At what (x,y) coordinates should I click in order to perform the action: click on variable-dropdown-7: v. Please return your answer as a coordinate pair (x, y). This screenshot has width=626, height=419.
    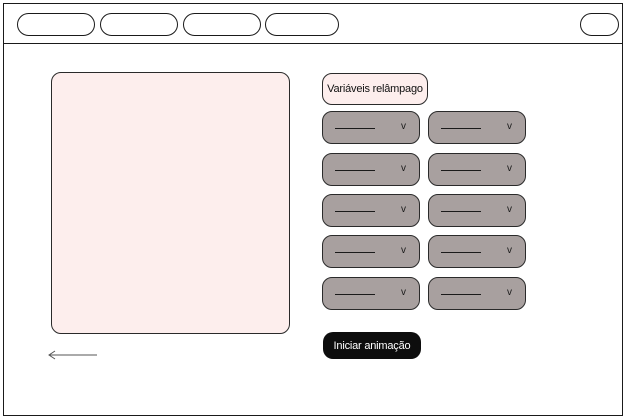
    Looking at the image, I should click on (371, 251).